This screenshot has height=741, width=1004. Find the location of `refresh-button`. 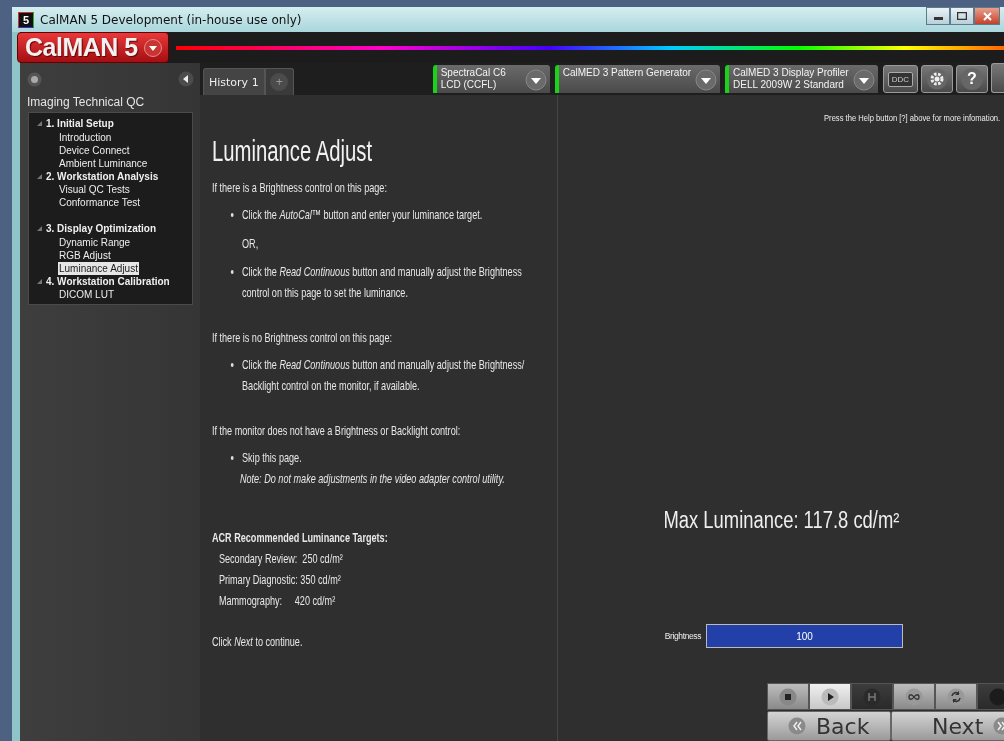

refresh-button is located at coordinates (956, 696).